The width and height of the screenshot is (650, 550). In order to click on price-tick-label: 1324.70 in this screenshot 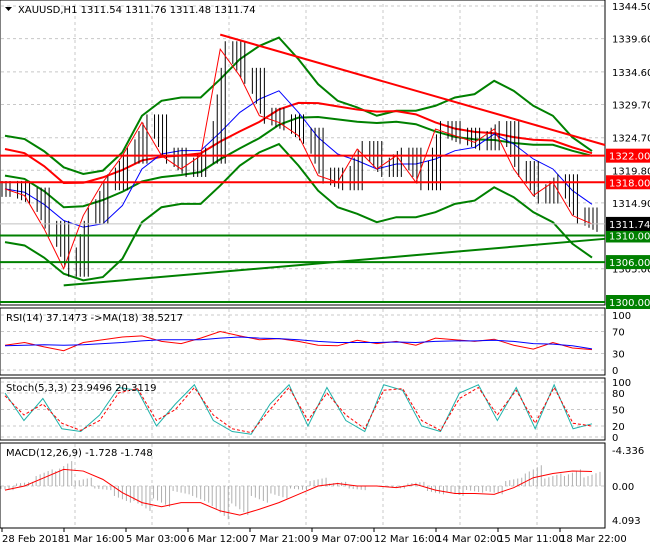, I will do `click(631, 139)`.